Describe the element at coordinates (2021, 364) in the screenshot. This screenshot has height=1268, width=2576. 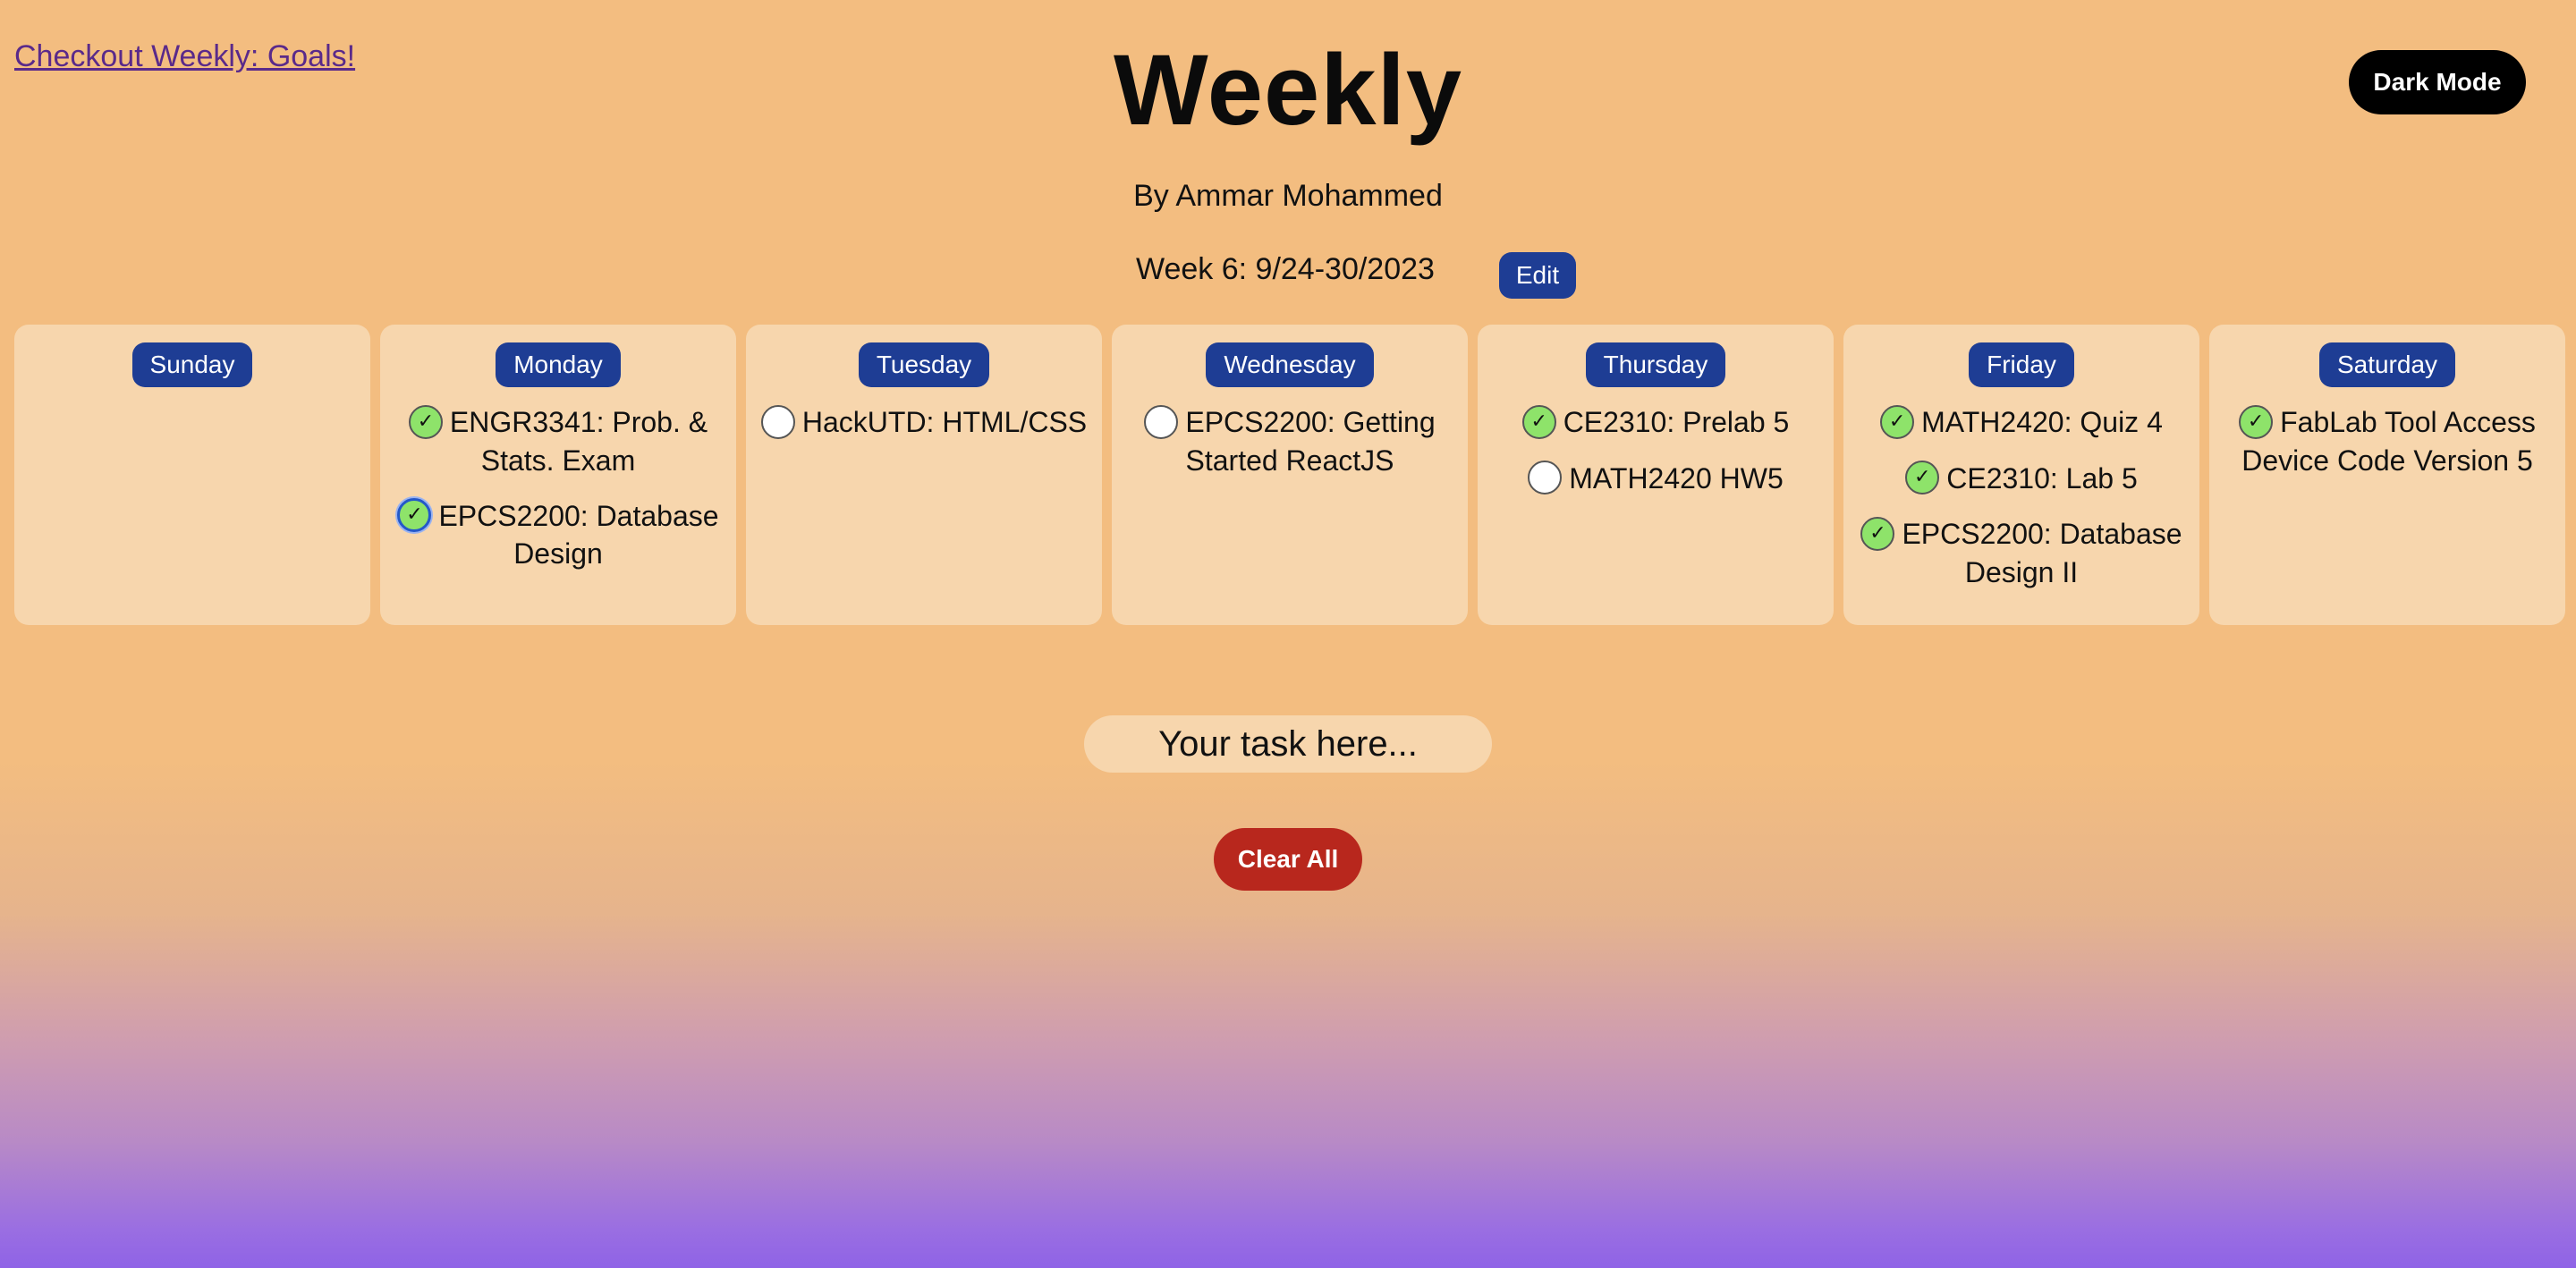
I see `day-label-friday: Friday` at that location.